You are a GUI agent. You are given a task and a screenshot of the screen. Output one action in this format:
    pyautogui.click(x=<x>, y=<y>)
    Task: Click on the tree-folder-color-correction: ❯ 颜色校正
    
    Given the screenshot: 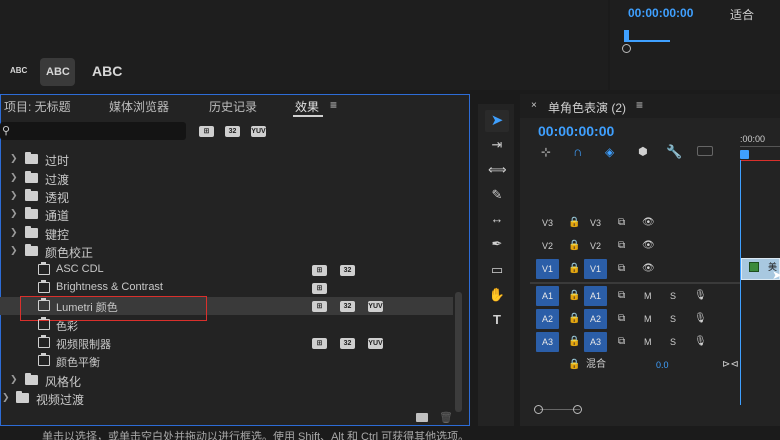 What is the action you would take?
    pyautogui.click(x=226, y=251)
    